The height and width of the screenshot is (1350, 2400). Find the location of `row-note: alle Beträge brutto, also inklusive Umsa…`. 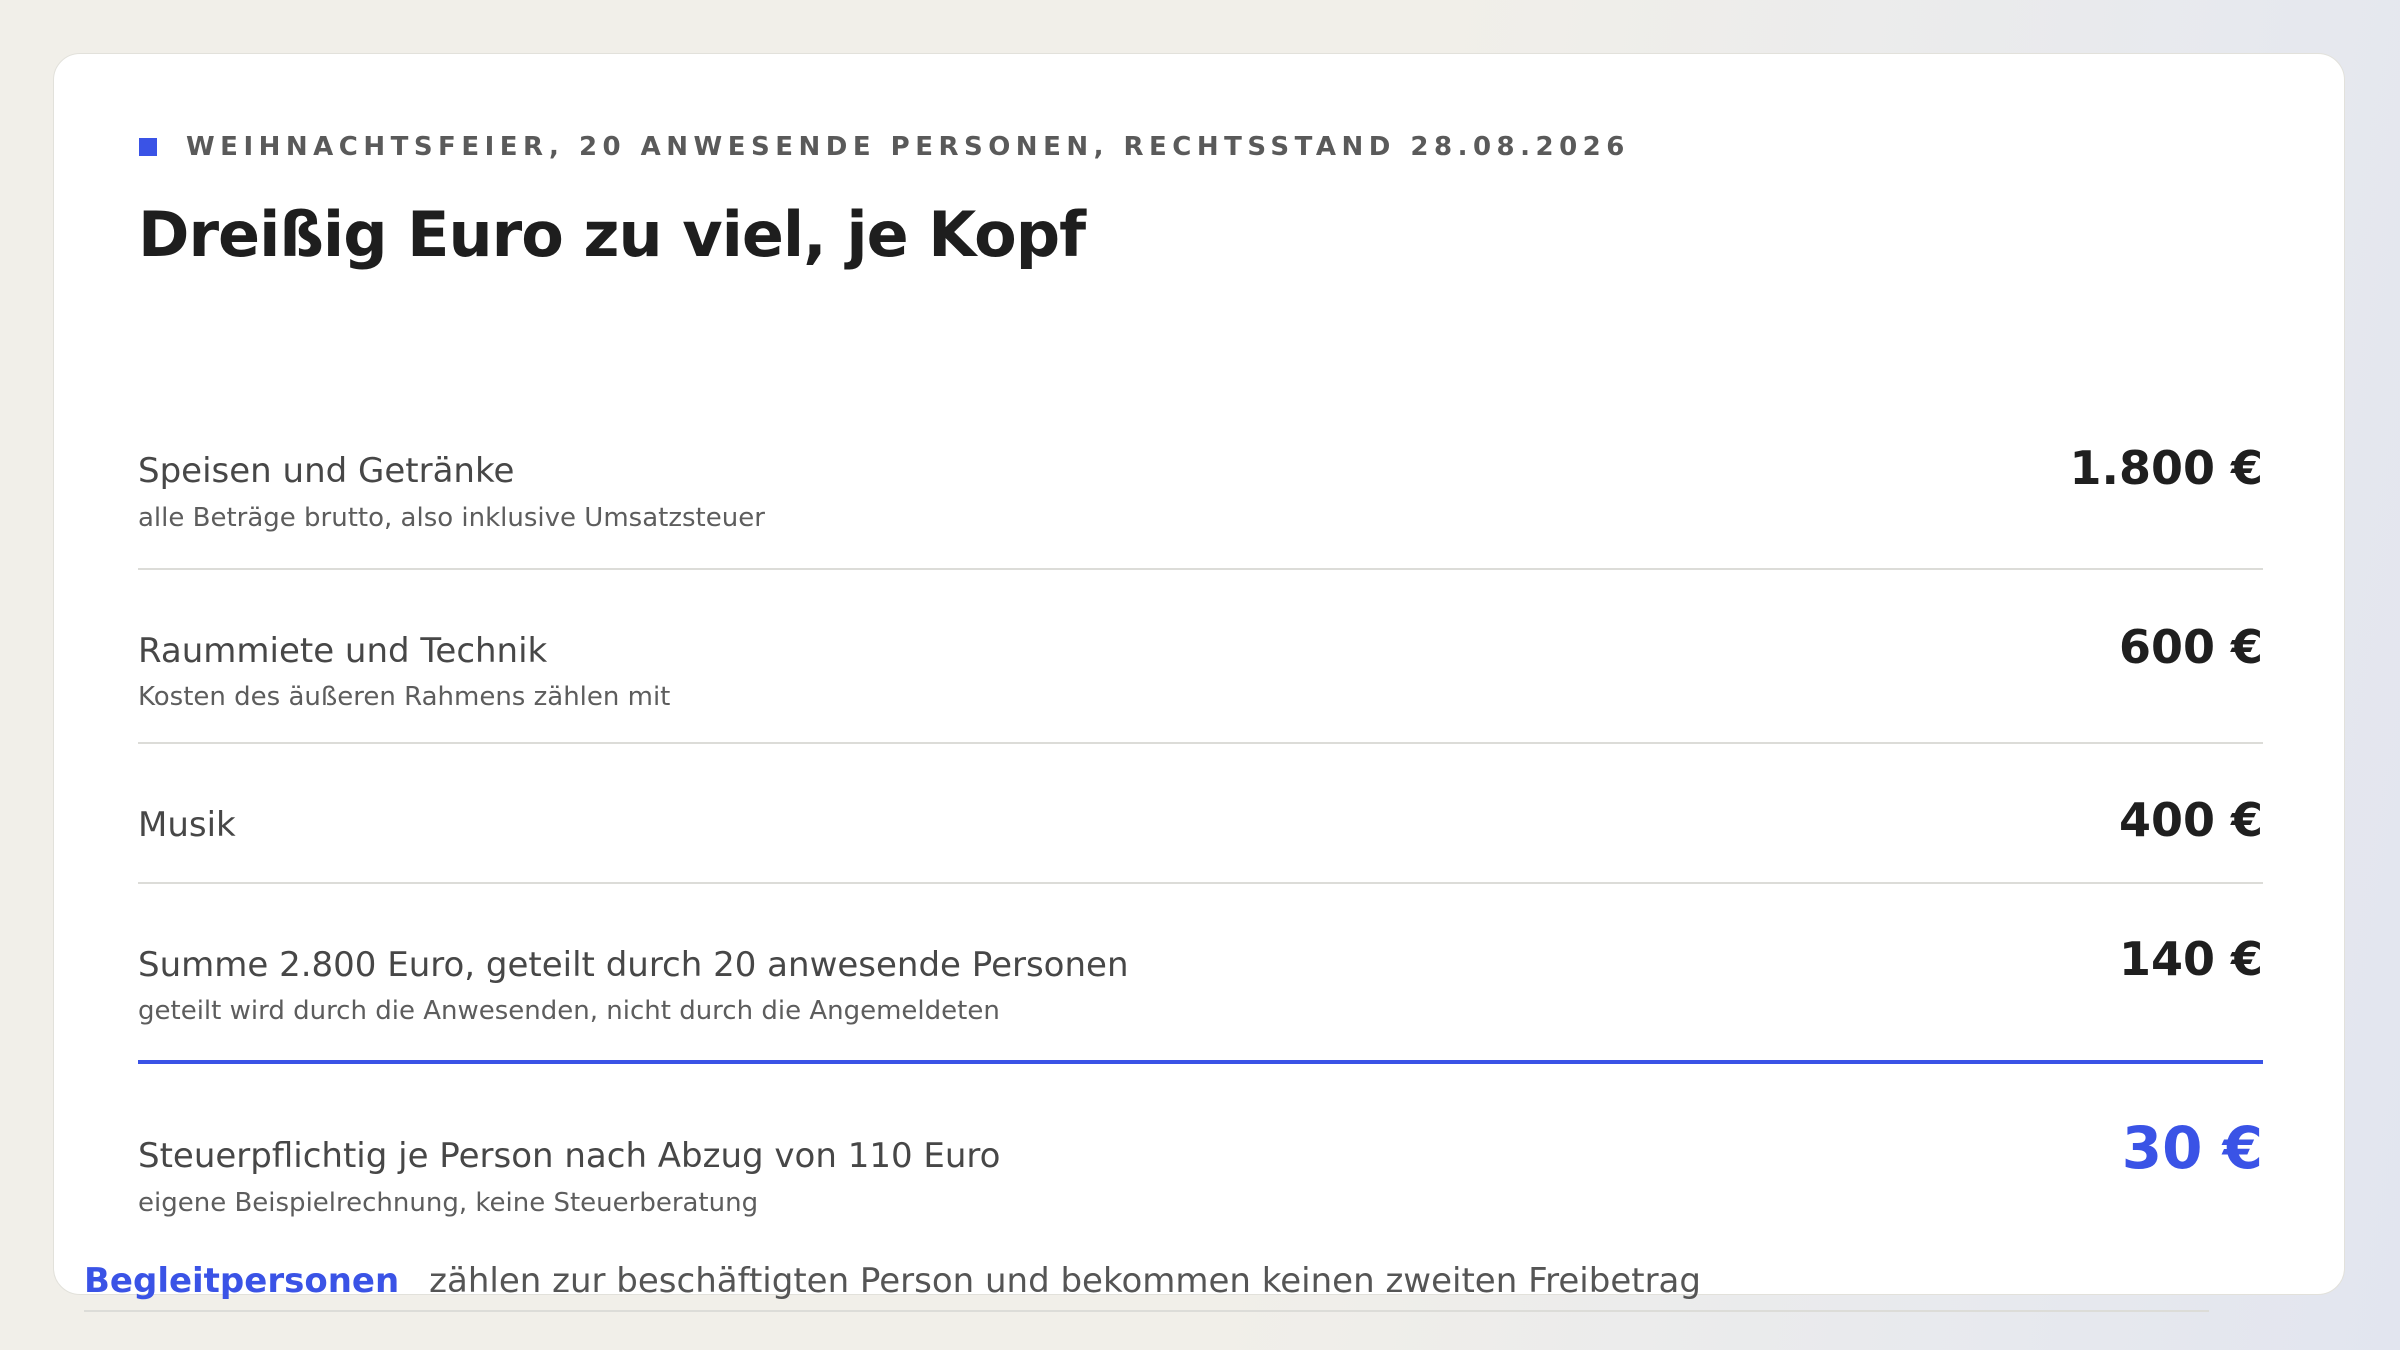

row-note: alle Beträge brutto, also inklusive Umsa… is located at coordinates (451, 518).